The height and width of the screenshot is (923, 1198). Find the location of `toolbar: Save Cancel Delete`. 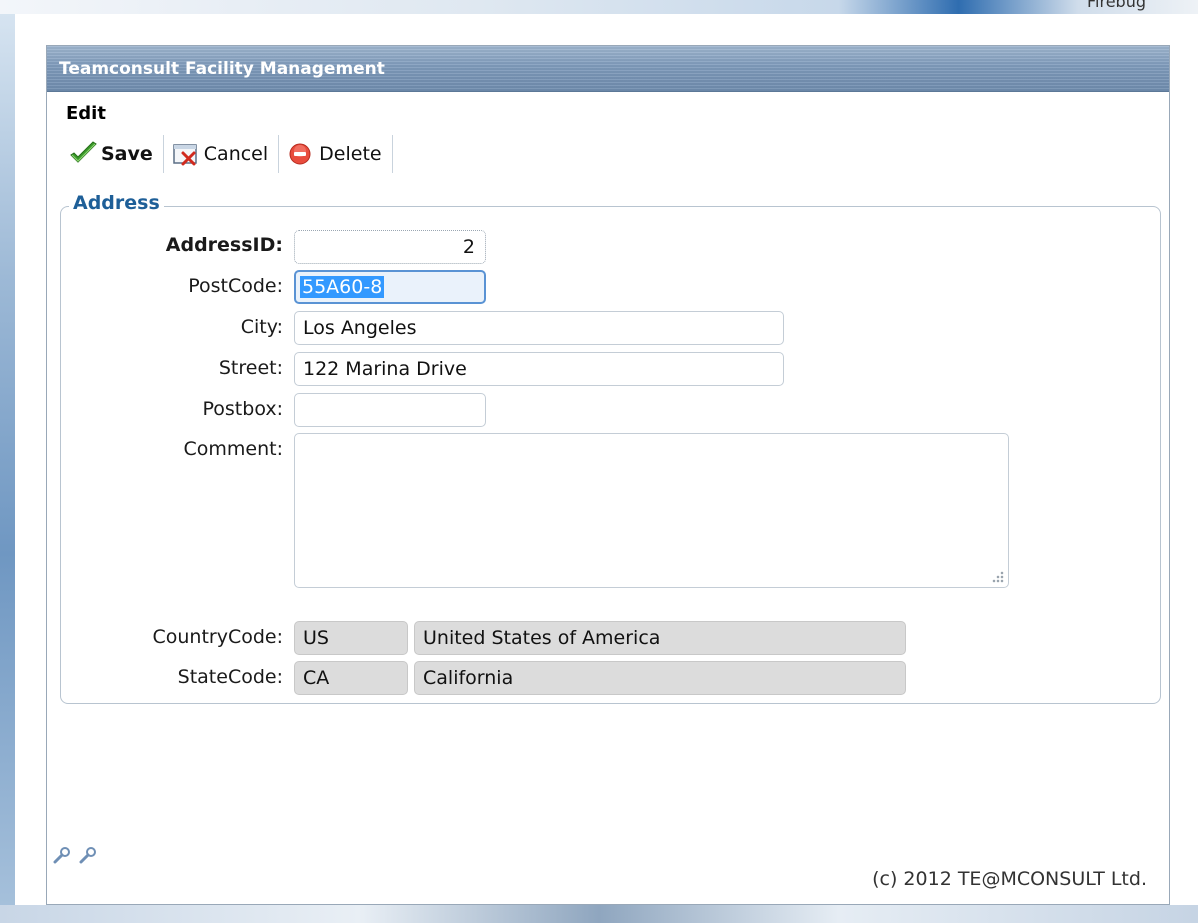

toolbar: Save Cancel Delete is located at coordinates (231, 154).